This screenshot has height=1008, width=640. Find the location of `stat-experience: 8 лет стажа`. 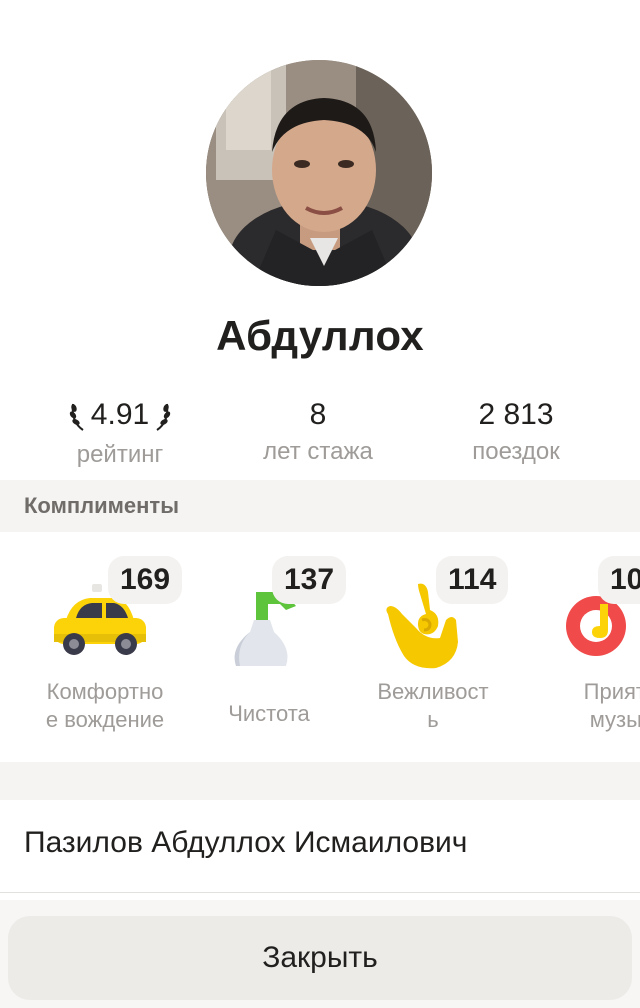

stat-experience: 8 лет стажа is located at coordinates (318, 431).